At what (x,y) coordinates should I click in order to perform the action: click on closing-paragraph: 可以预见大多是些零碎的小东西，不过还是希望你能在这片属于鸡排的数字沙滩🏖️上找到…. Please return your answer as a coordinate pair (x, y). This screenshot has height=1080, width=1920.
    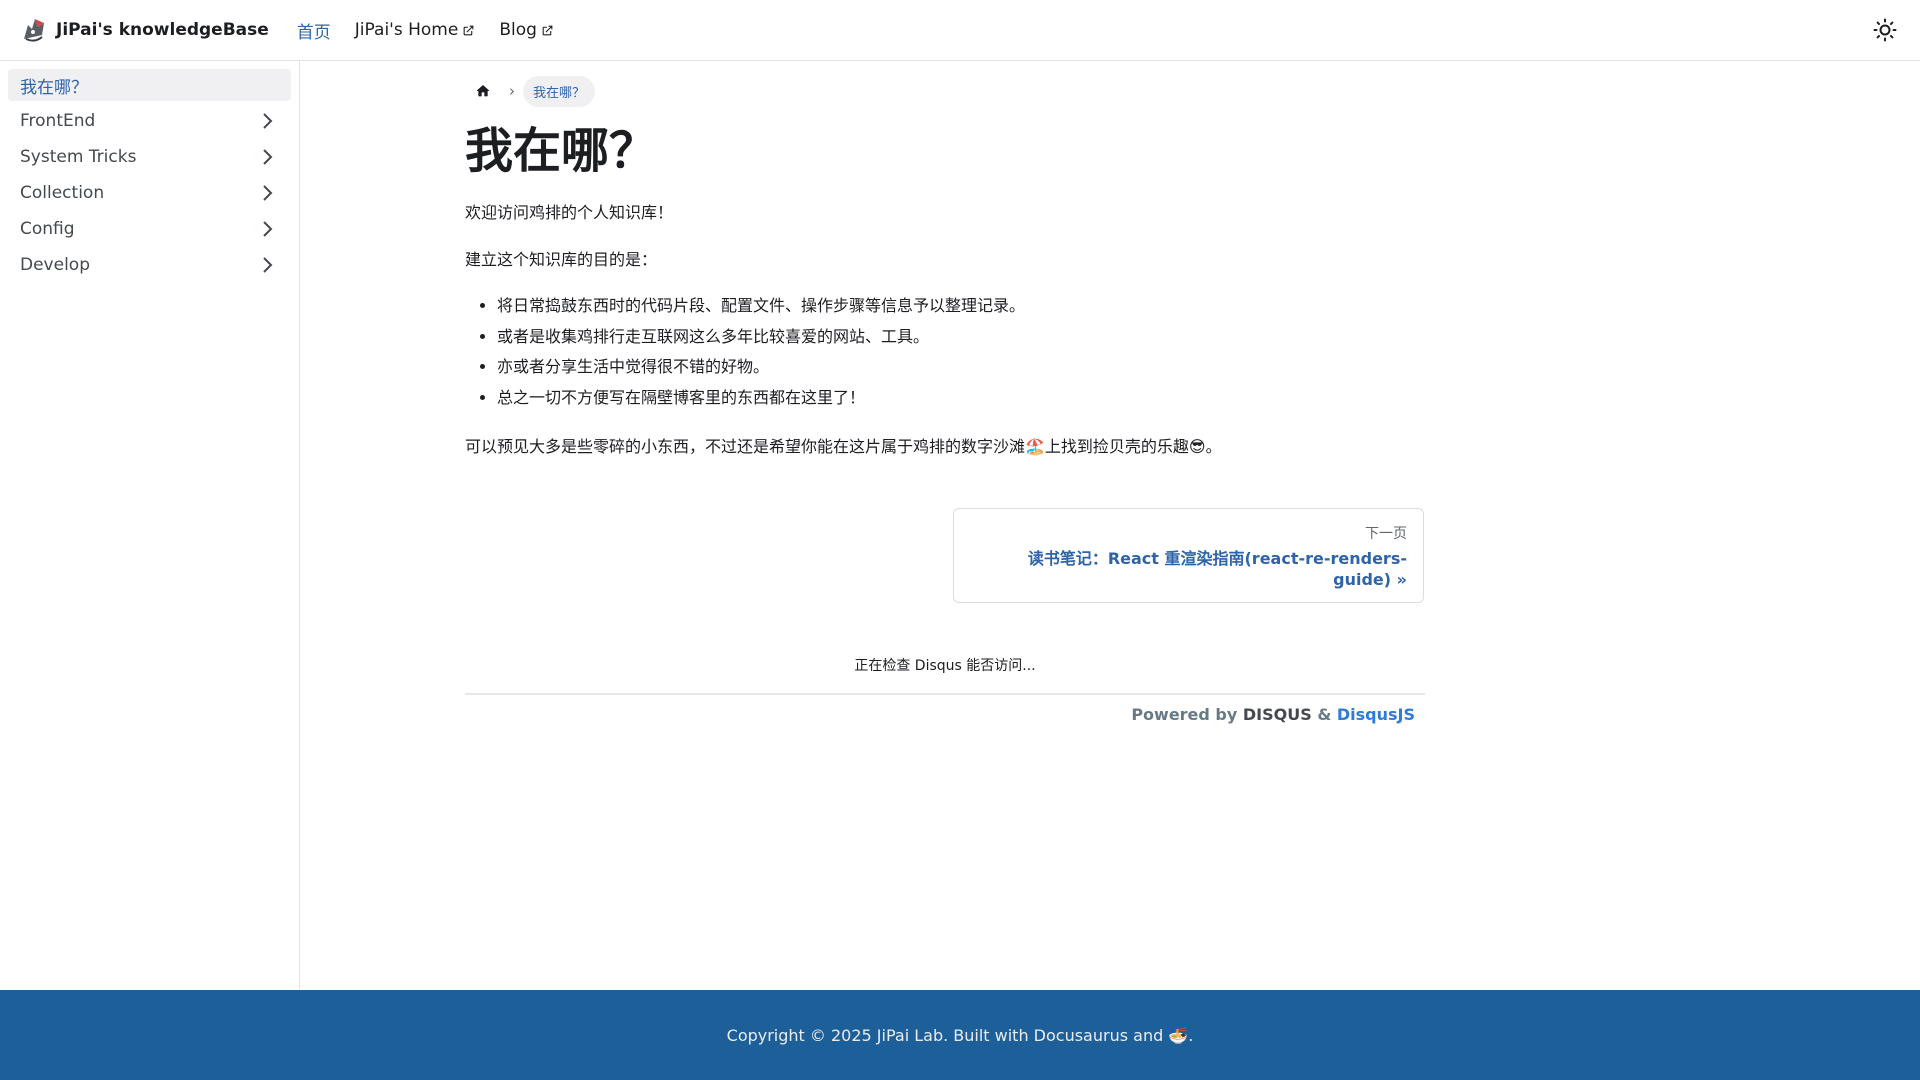
    Looking at the image, I should click on (843, 446).